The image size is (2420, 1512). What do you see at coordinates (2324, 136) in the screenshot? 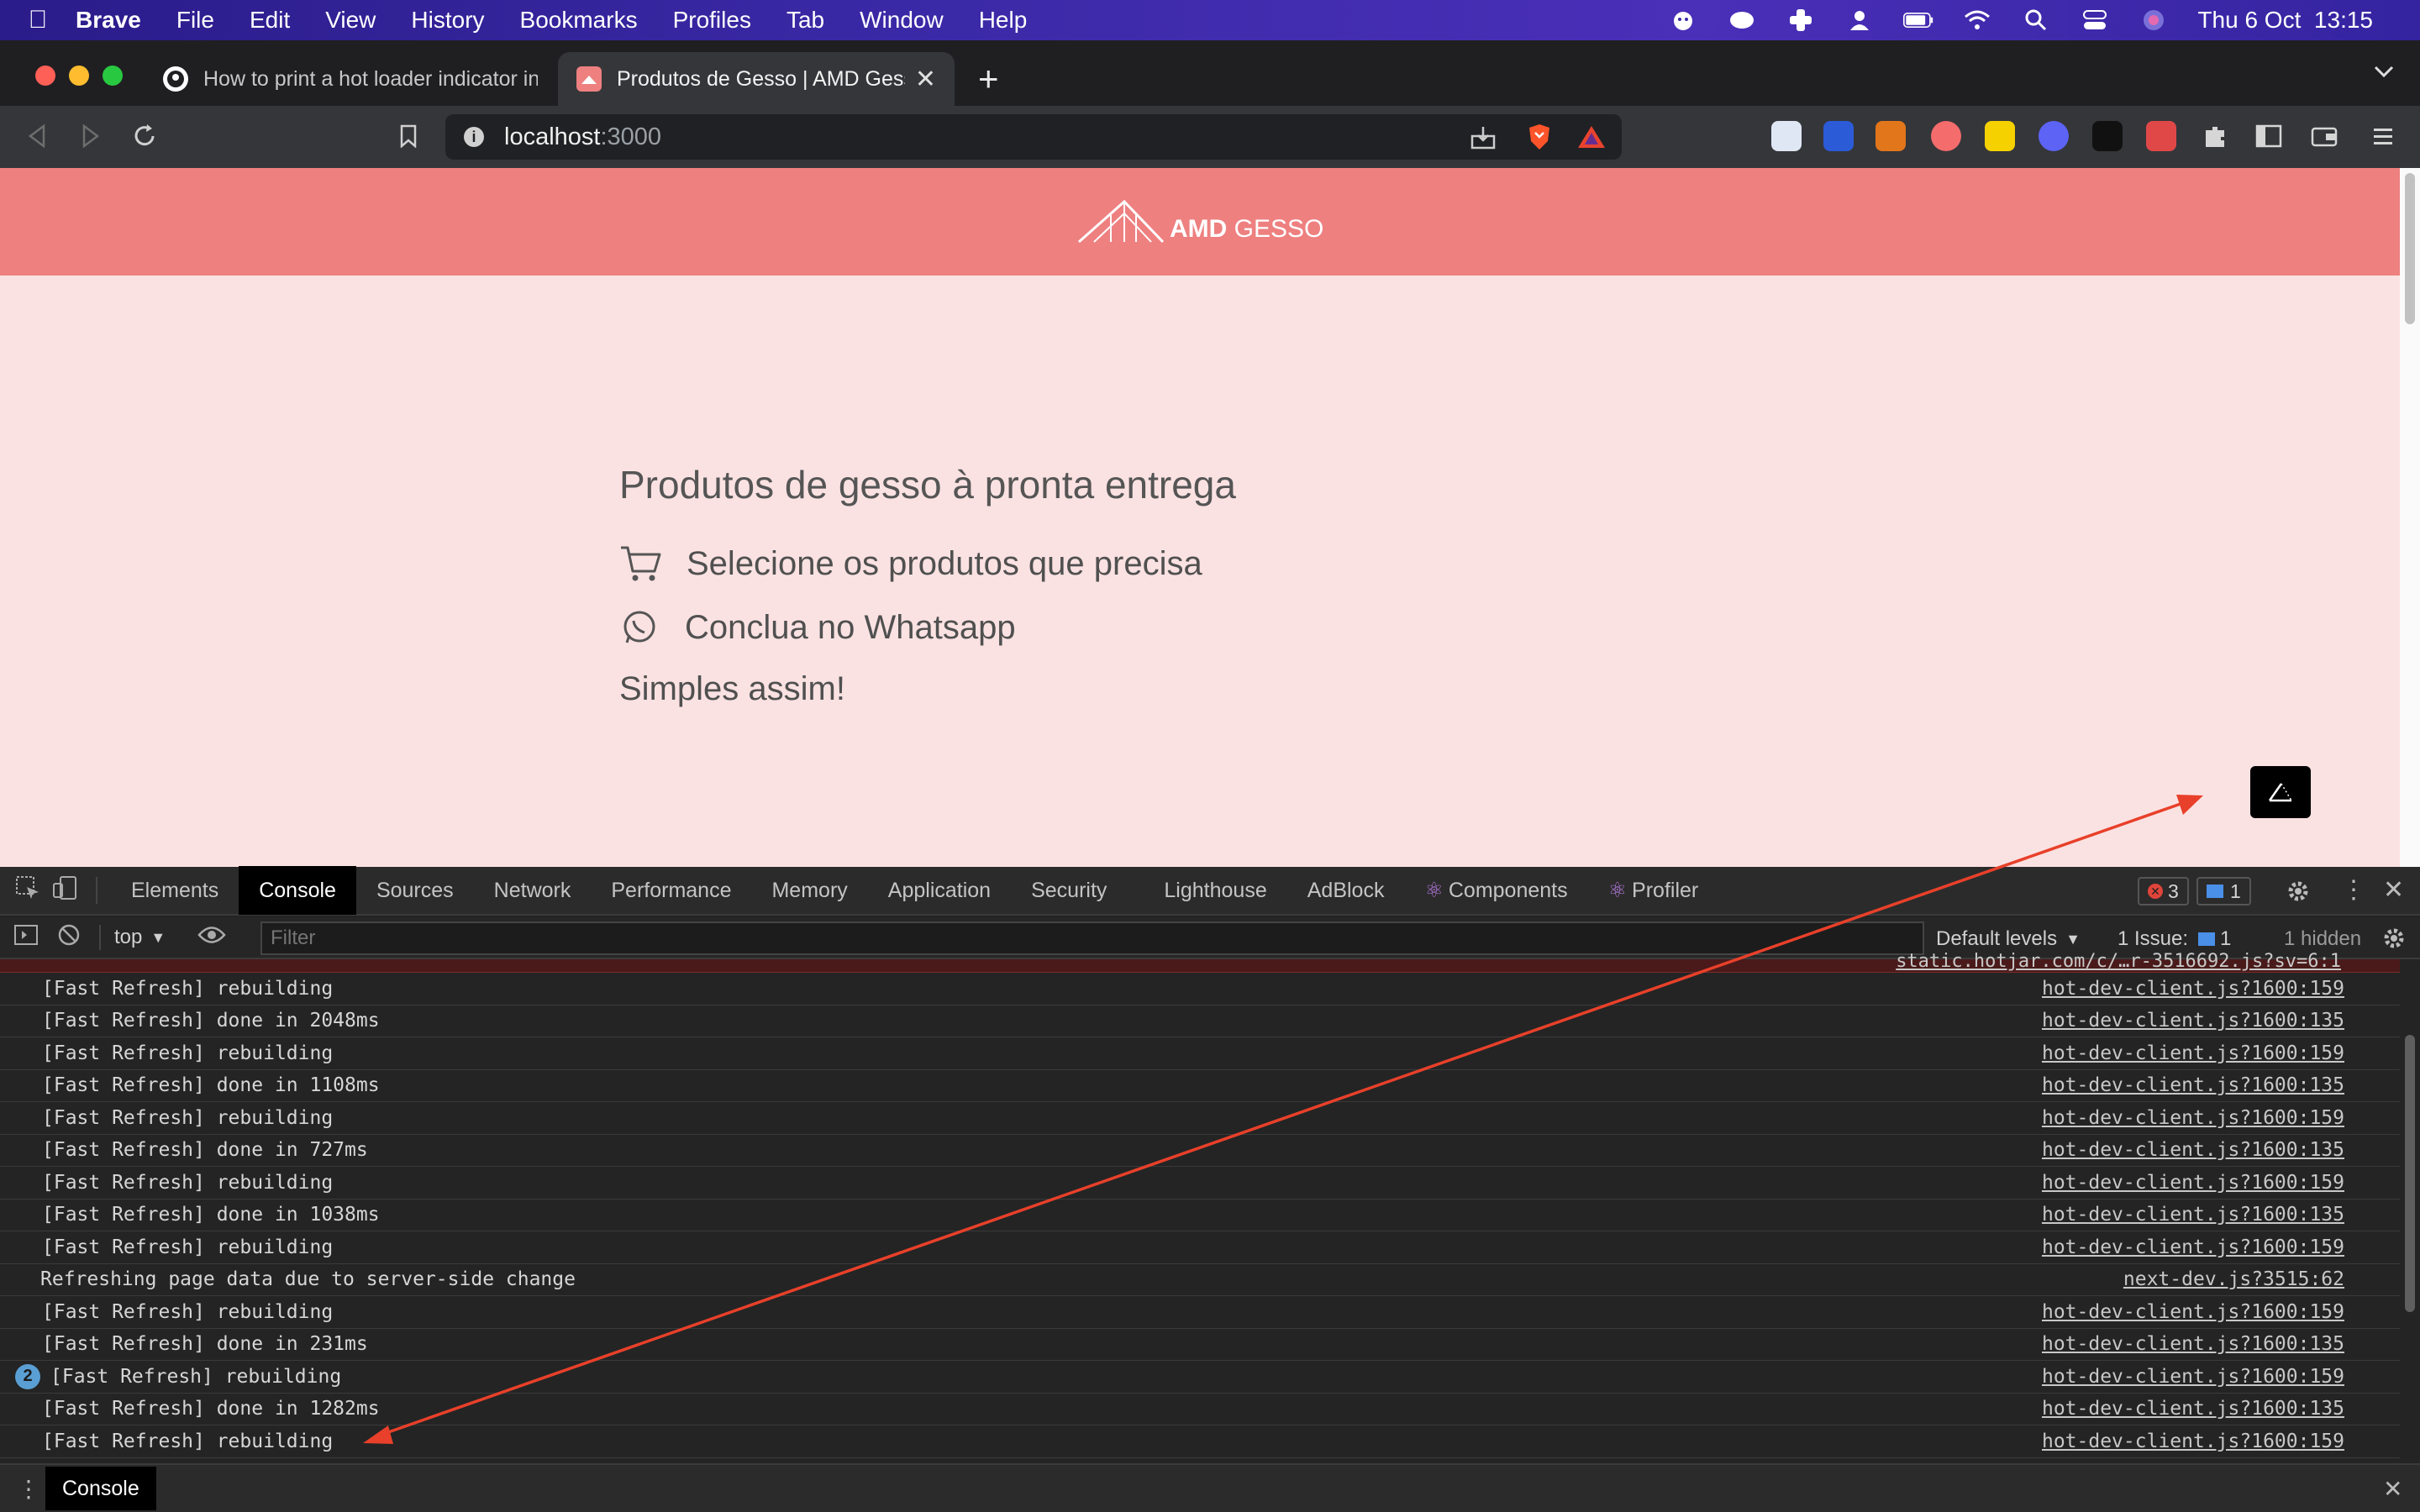
I see `wallet-icon` at bounding box center [2324, 136].